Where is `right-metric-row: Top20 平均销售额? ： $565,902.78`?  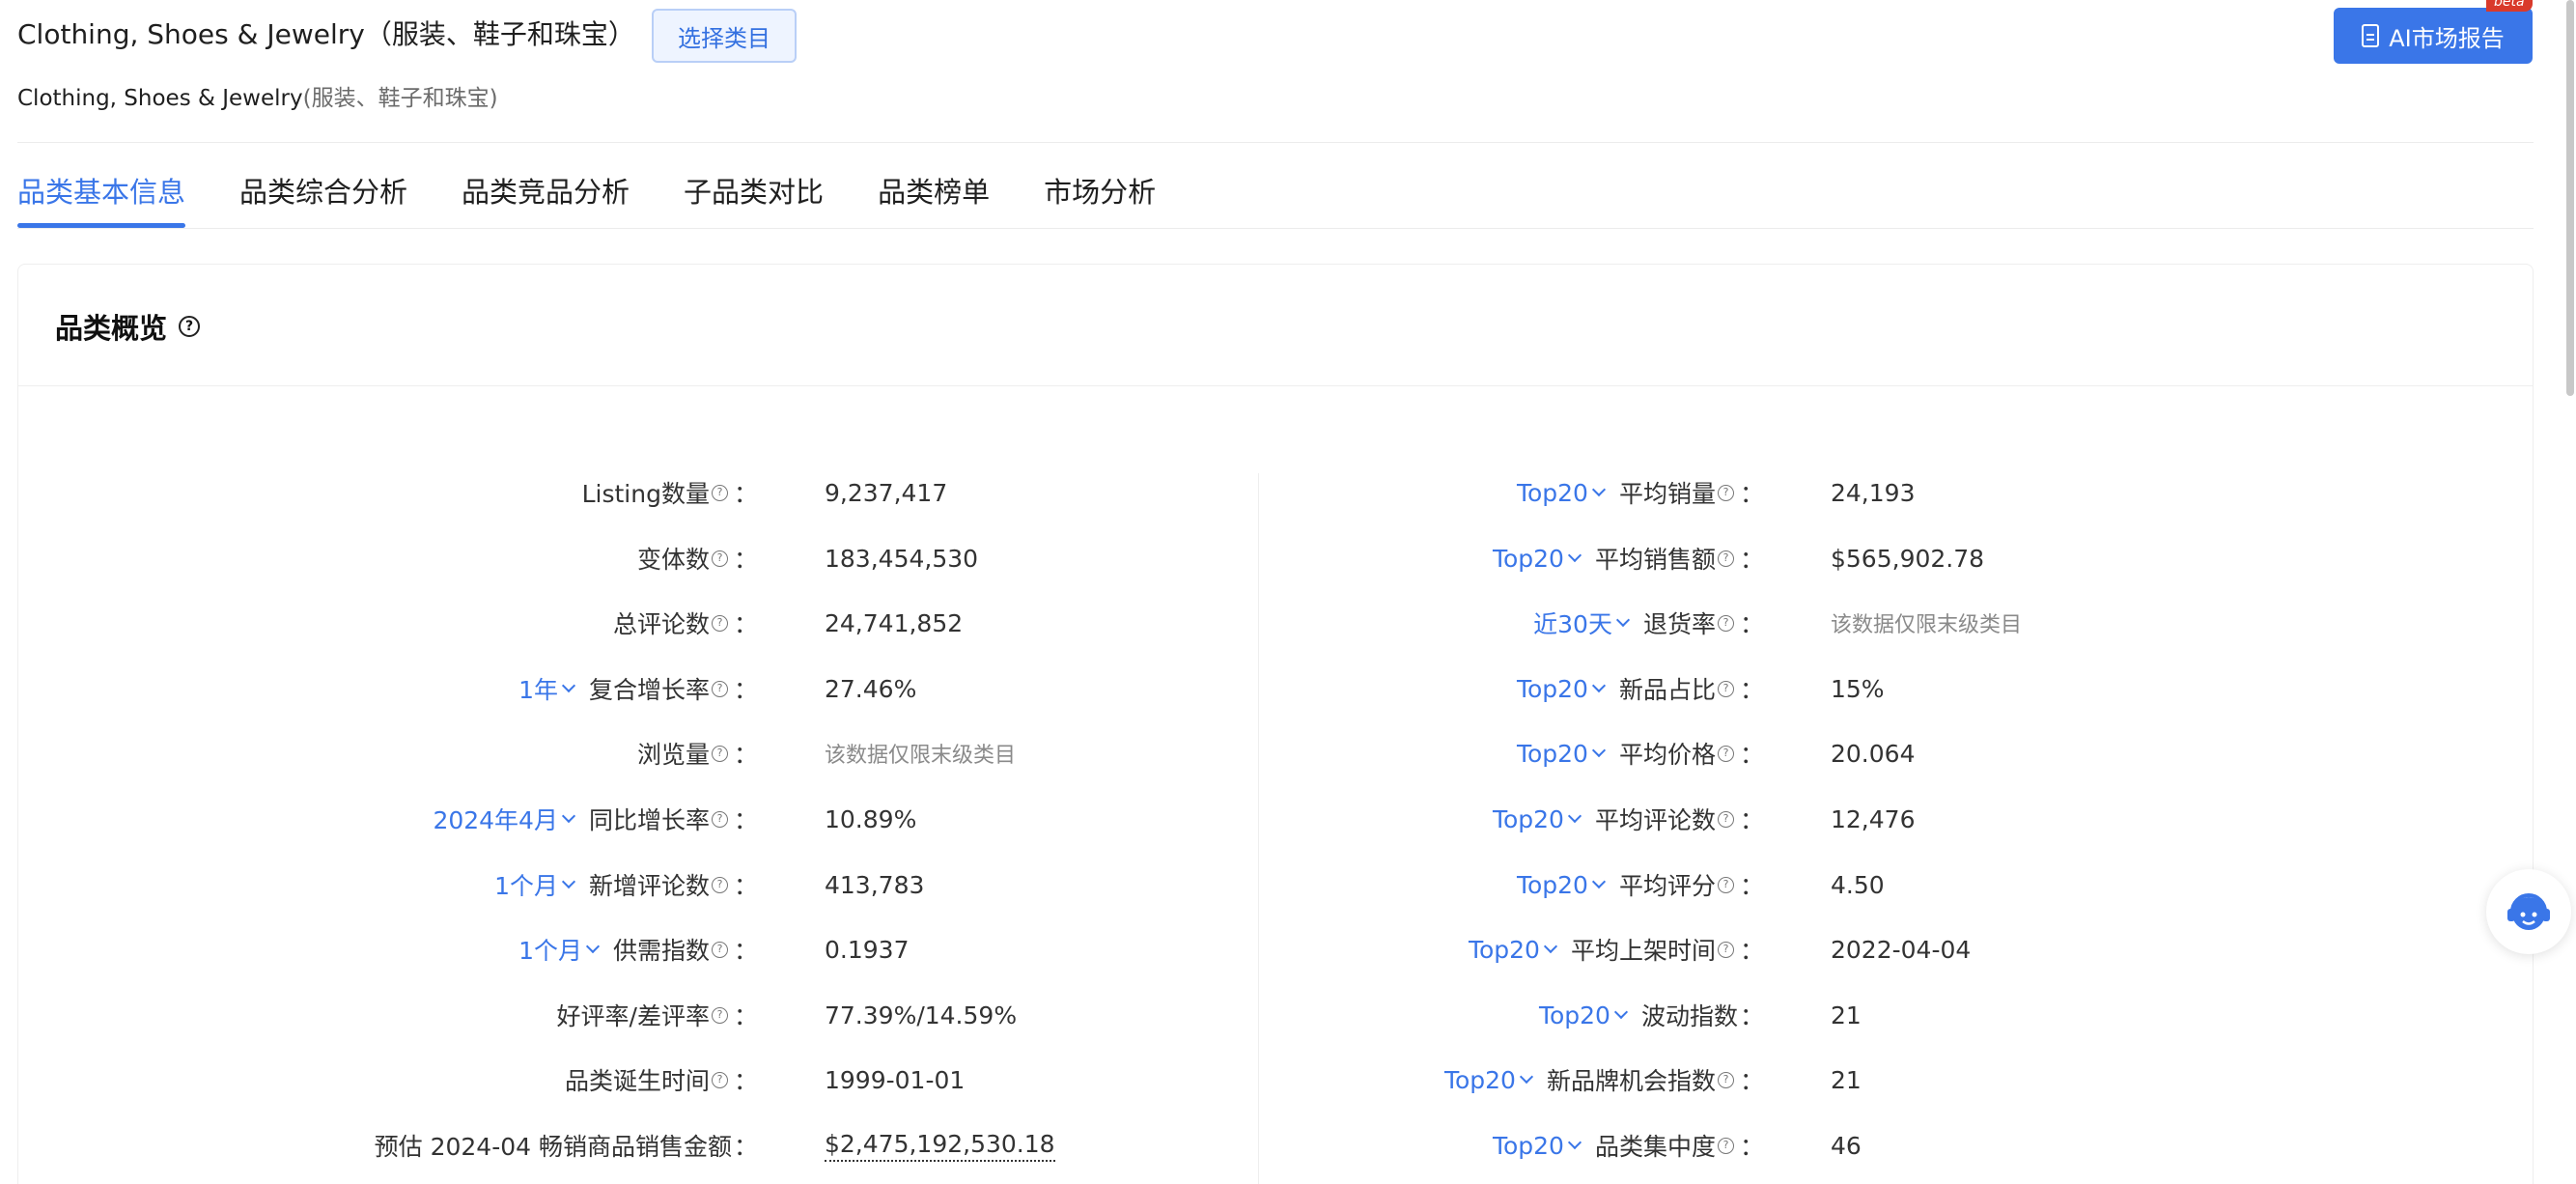
right-metric-row: Top20 平均销售额? ： $565,902.78 is located at coordinates (1288, 558).